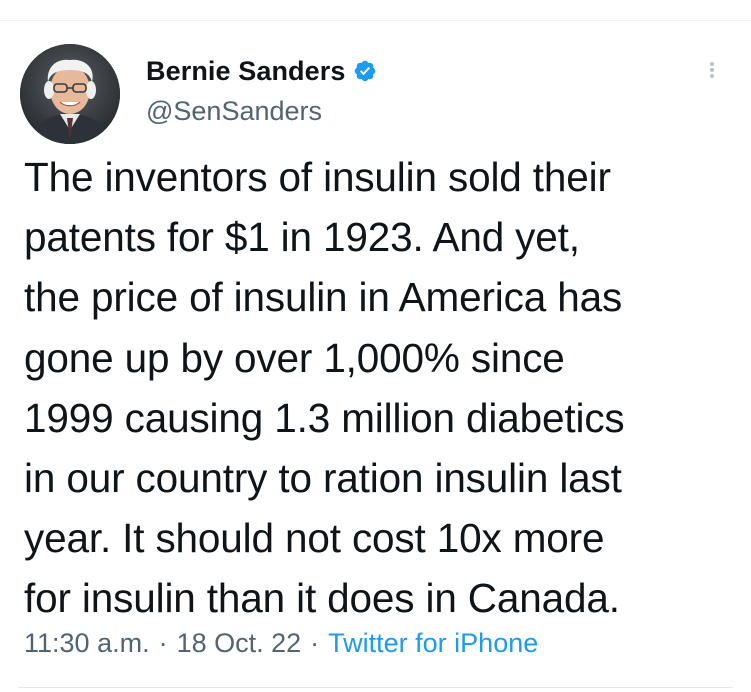 This screenshot has height=692, width=751. I want to click on tweet-text-line: 1999 causing 1.3 million diabetics, so click(324, 417).